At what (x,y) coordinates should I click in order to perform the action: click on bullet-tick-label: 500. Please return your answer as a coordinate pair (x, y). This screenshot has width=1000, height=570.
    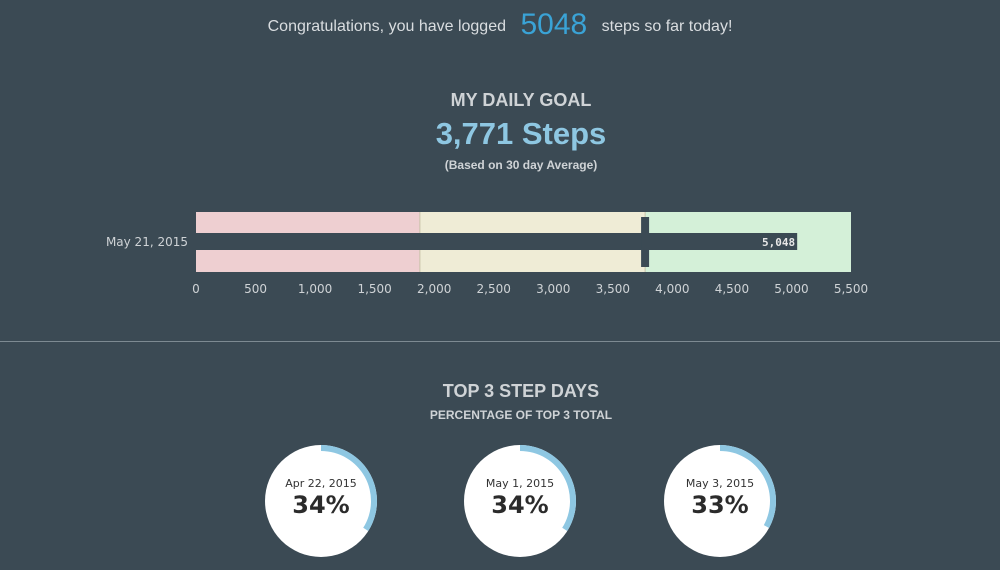
    Looking at the image, I should click on (255, 289).